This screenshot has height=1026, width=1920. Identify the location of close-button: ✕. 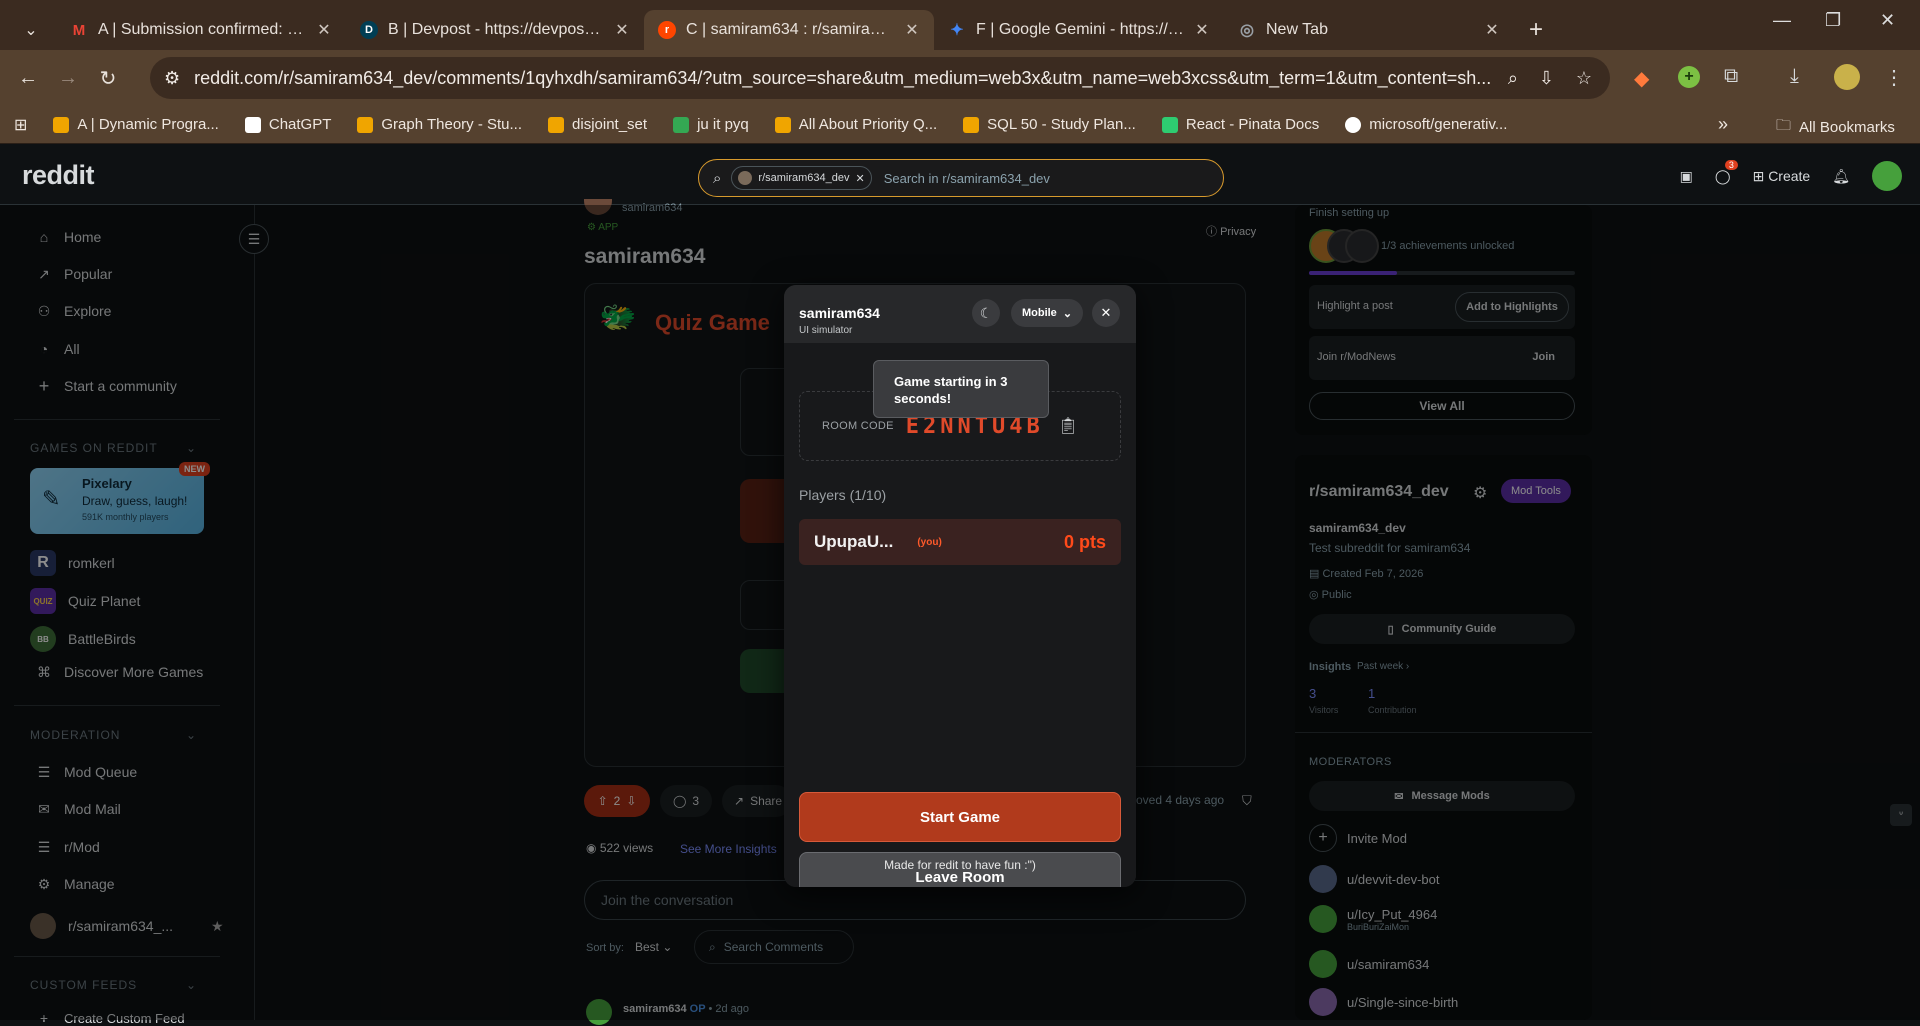
(1106, 313).